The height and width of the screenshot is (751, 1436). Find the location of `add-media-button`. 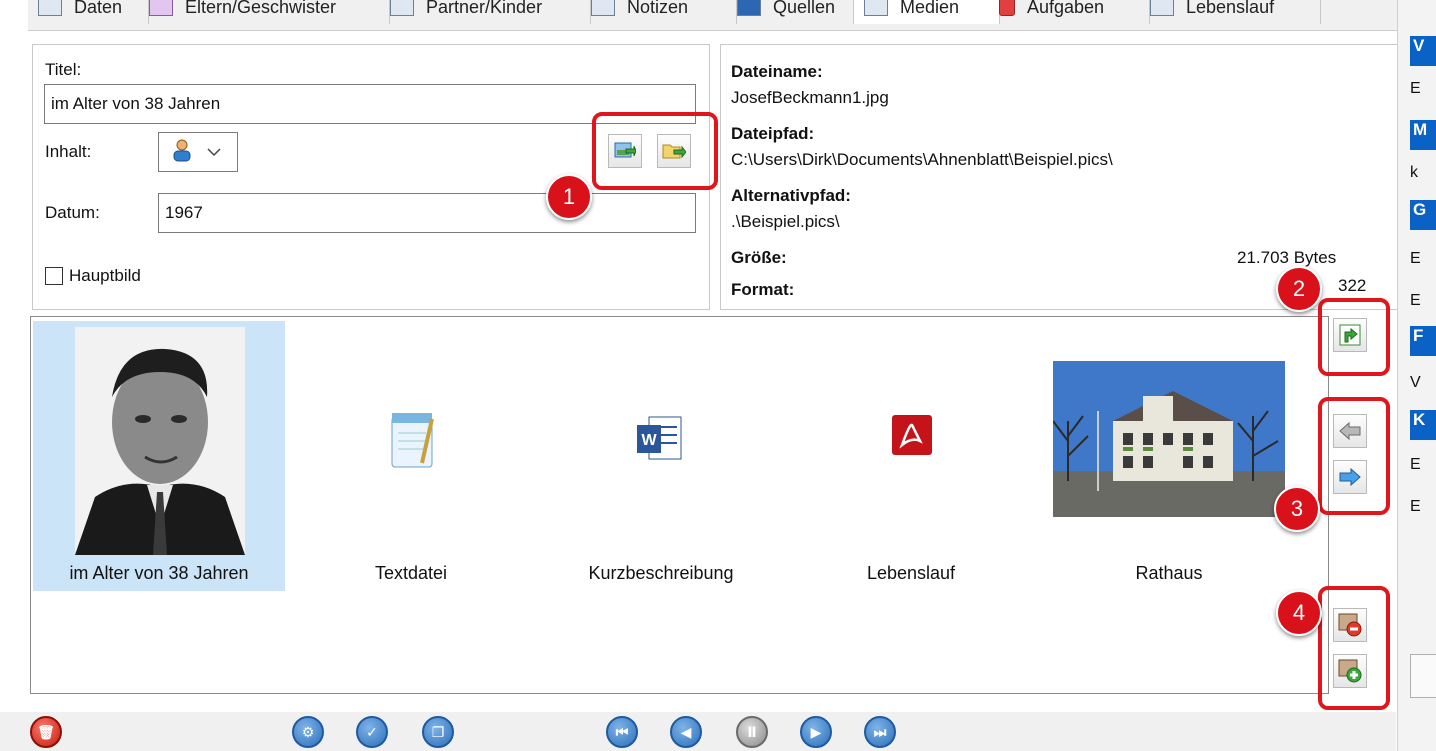

add-media-button is located at coordinates (1350, 671).